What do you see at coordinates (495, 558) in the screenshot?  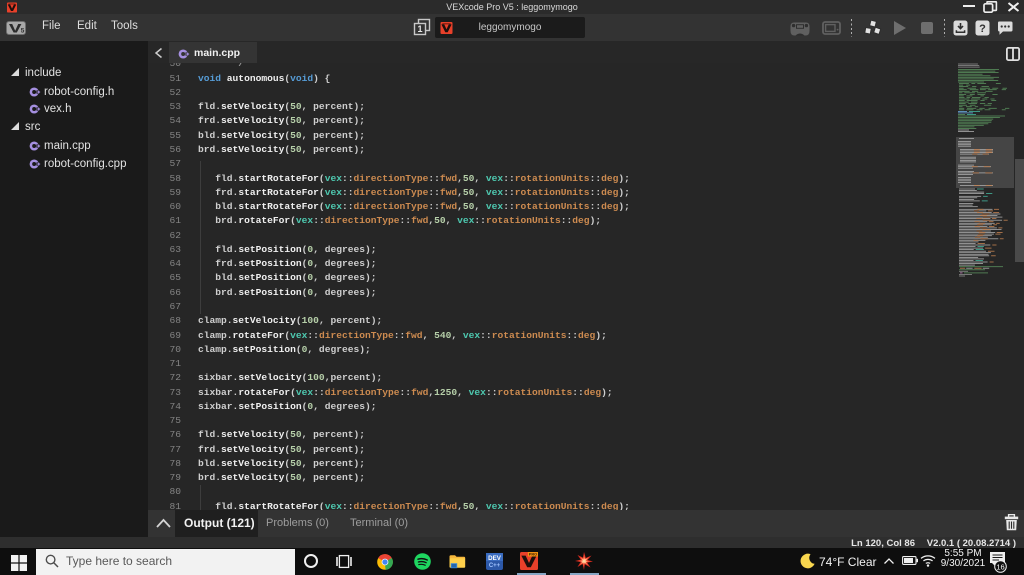 I see `svg-text: DEV` at bounding box center [495, 558].